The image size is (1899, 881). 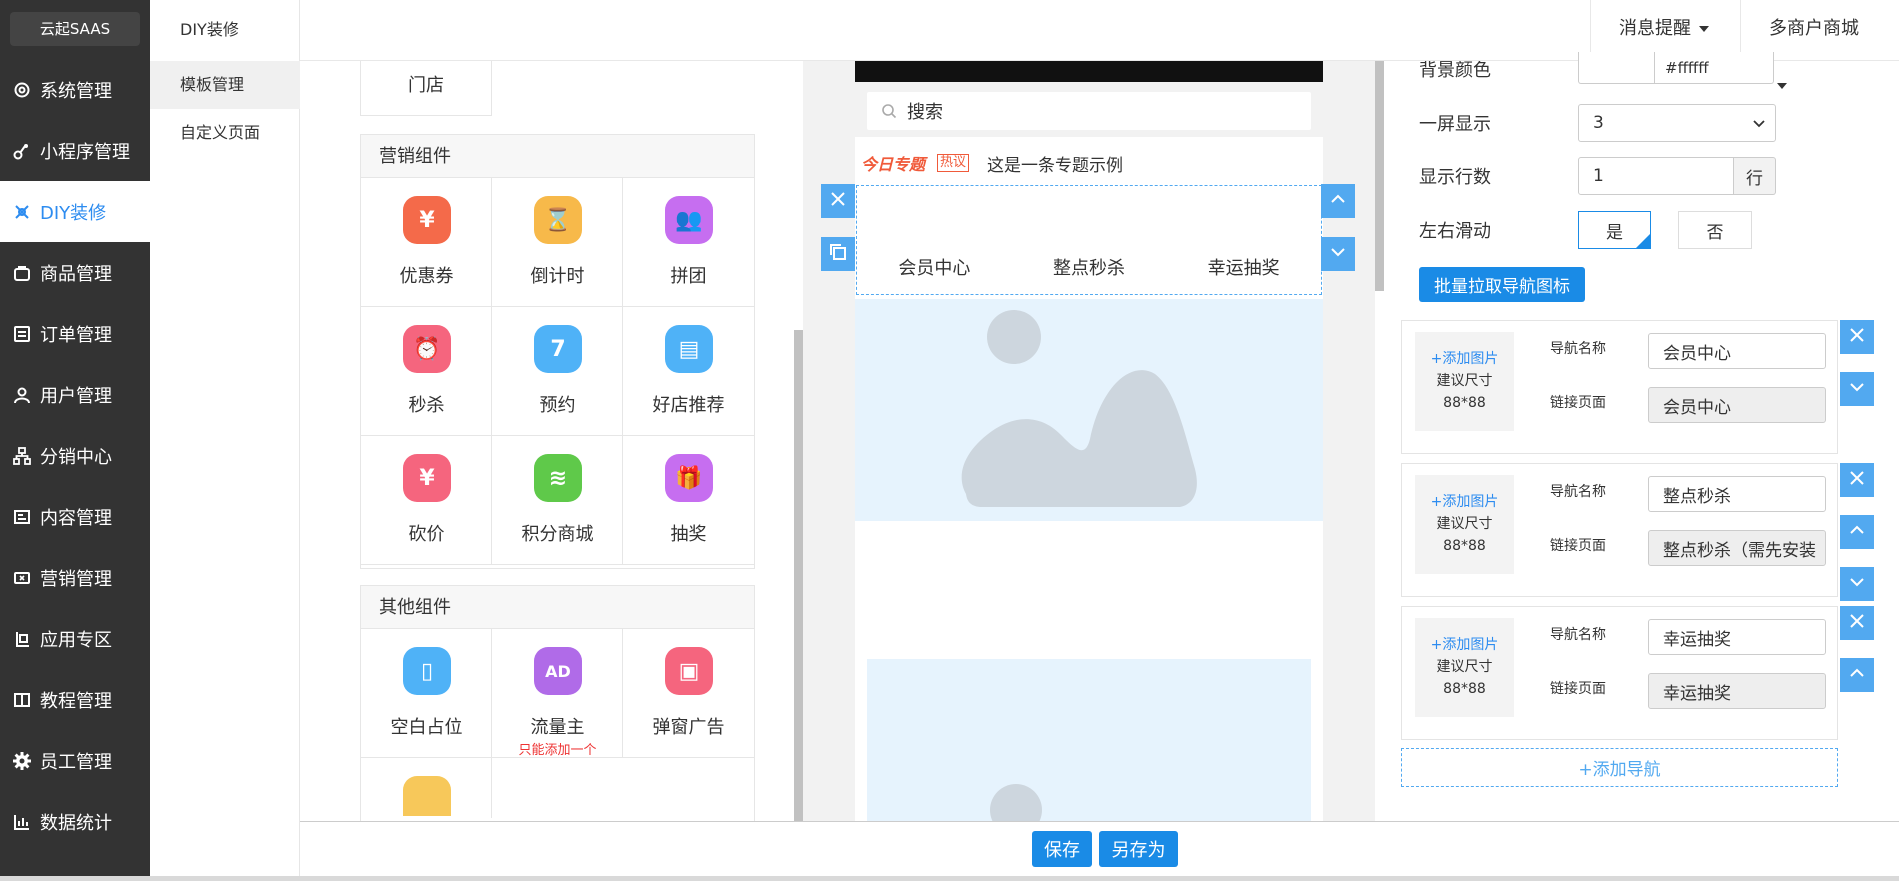 What do you see at coordinates (1089, 267) in the screenshot?
I see `preview-nav-item: 整点秒杀` at bounding box center [1089, 267].